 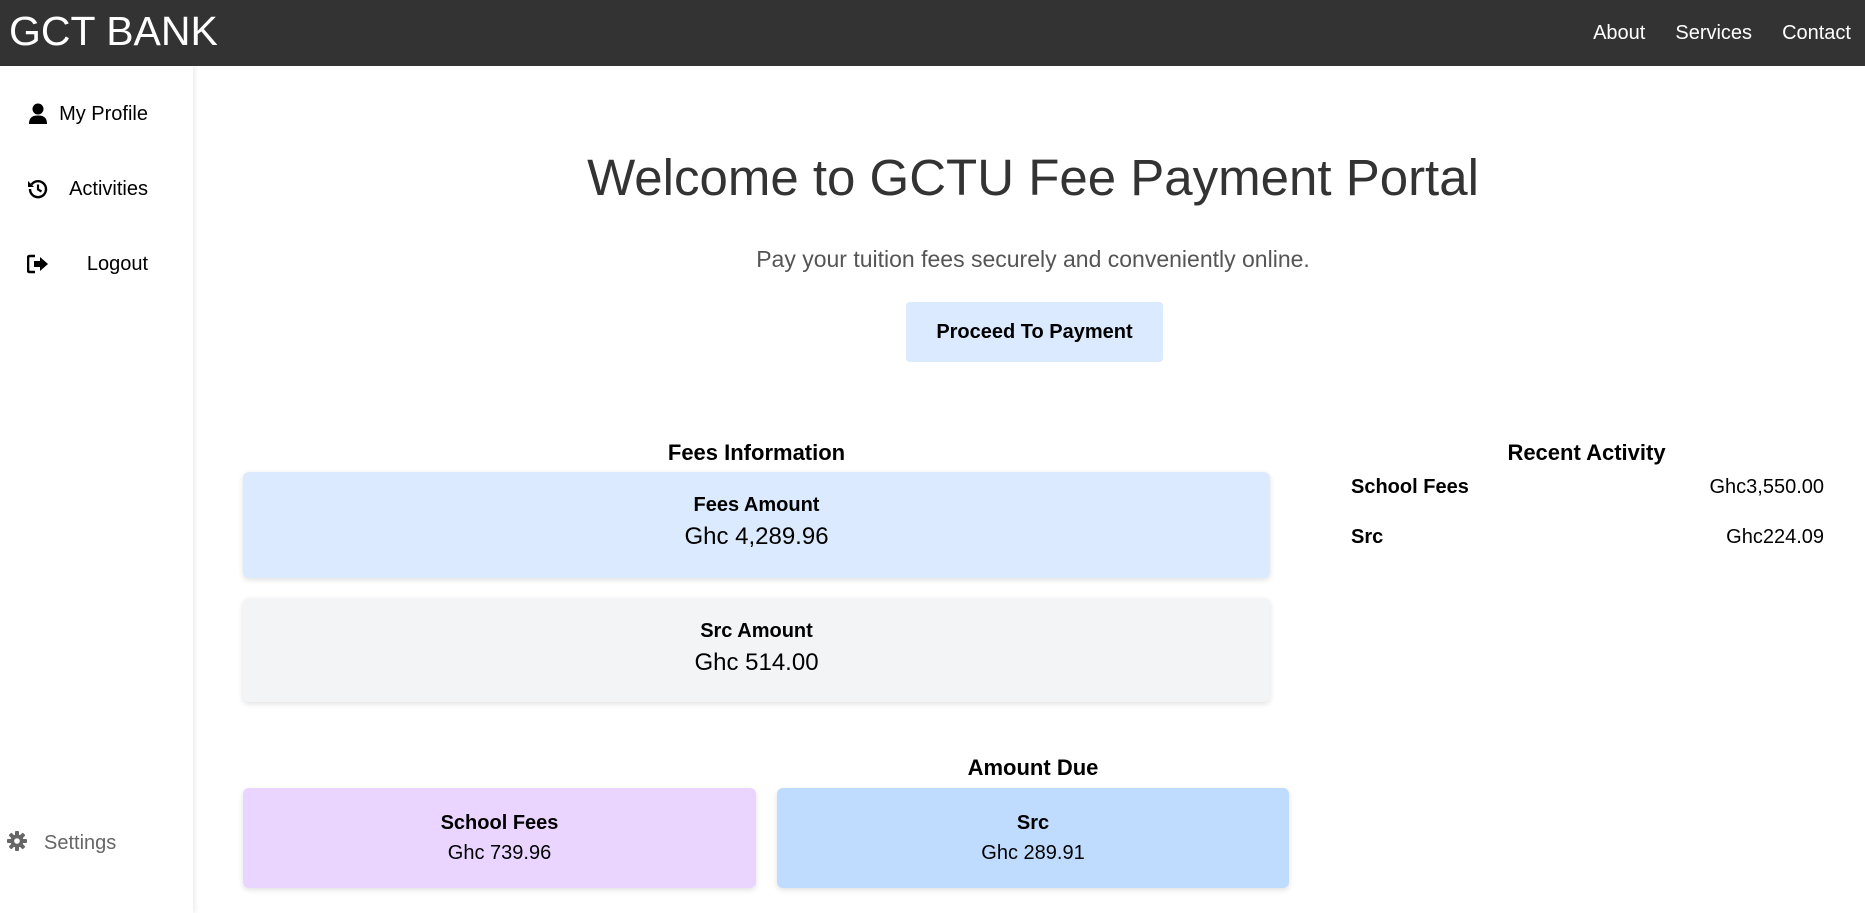 I want to click on src-due-card: Src Ghc 289.91, so click(x=1033, y=838).